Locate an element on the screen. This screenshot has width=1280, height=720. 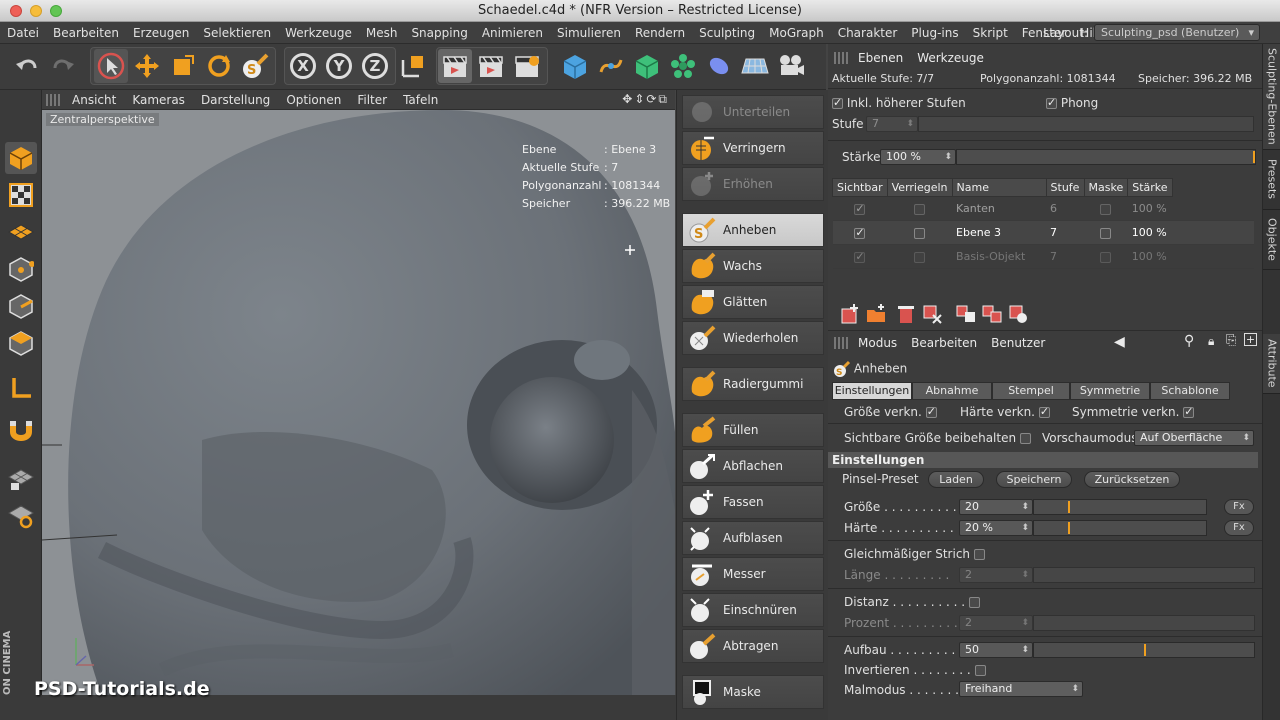
phong-option: Phong is located at coordinates (1072, 103).